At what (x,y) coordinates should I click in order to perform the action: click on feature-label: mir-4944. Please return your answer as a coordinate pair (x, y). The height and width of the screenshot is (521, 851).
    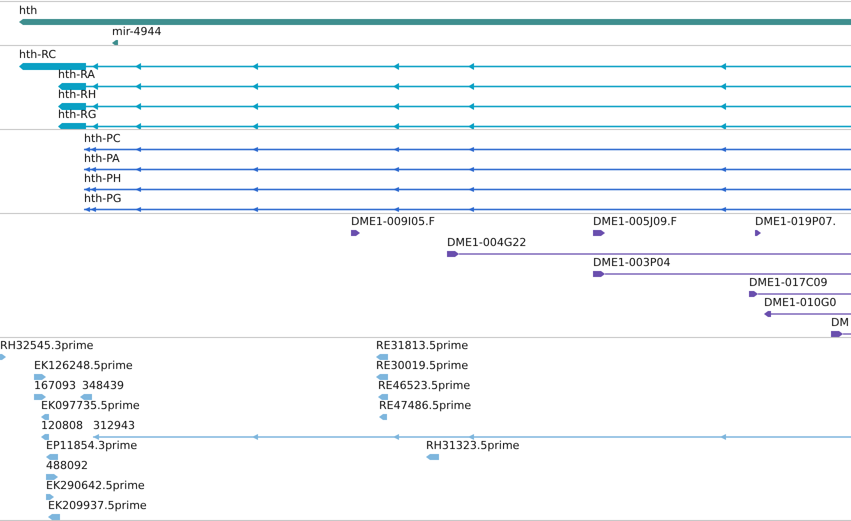
    Looking at the image, I should click on (137, 31).